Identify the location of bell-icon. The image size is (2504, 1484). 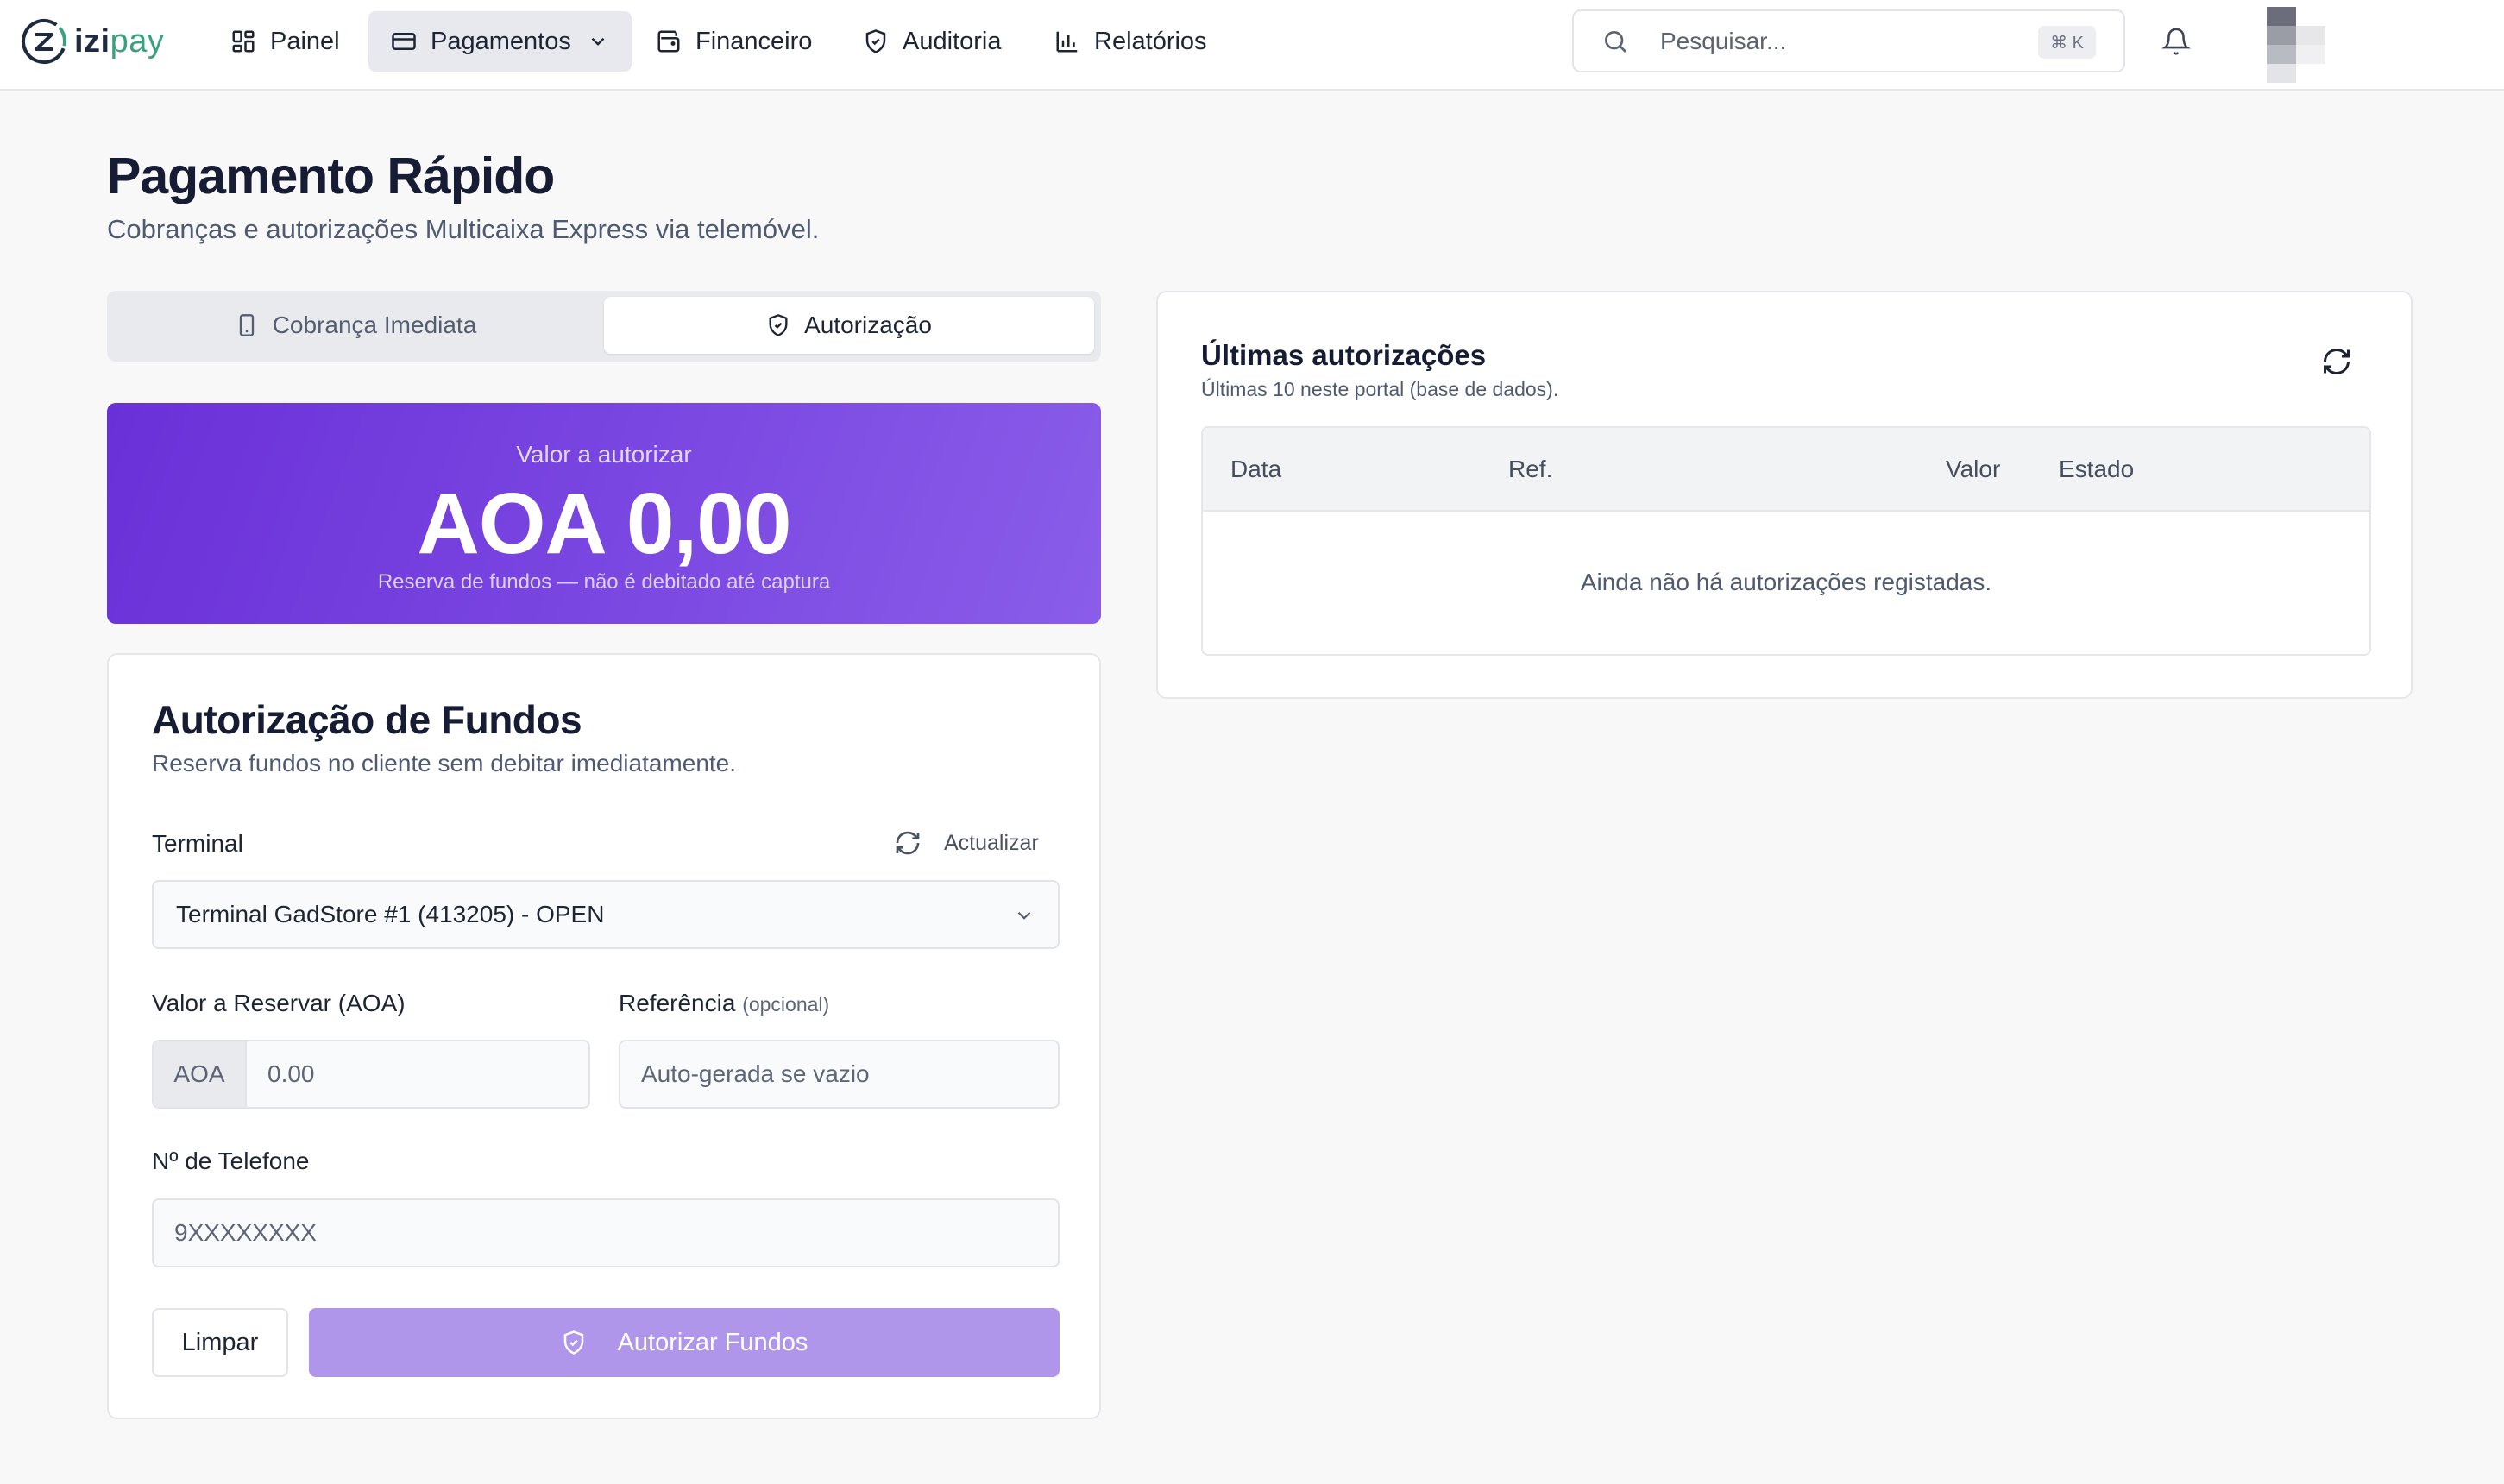
(2176, 41).